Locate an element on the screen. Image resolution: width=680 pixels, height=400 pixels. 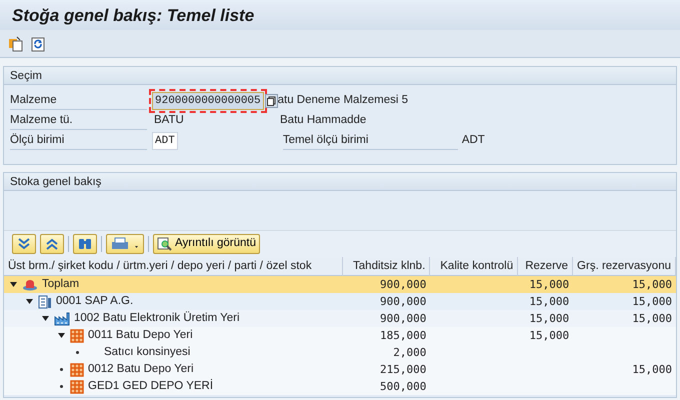
tree-node-label: 0001 SAP A.G. is located at coordinates (95, 301).